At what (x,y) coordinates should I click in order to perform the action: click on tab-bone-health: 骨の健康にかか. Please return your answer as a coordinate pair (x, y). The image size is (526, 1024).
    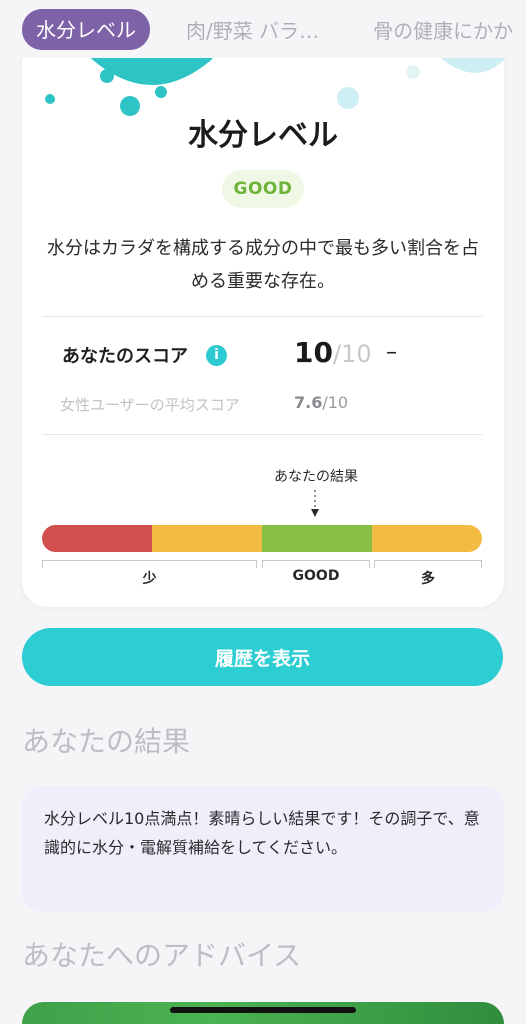
    Looking at the image, I should click on (443, 29).